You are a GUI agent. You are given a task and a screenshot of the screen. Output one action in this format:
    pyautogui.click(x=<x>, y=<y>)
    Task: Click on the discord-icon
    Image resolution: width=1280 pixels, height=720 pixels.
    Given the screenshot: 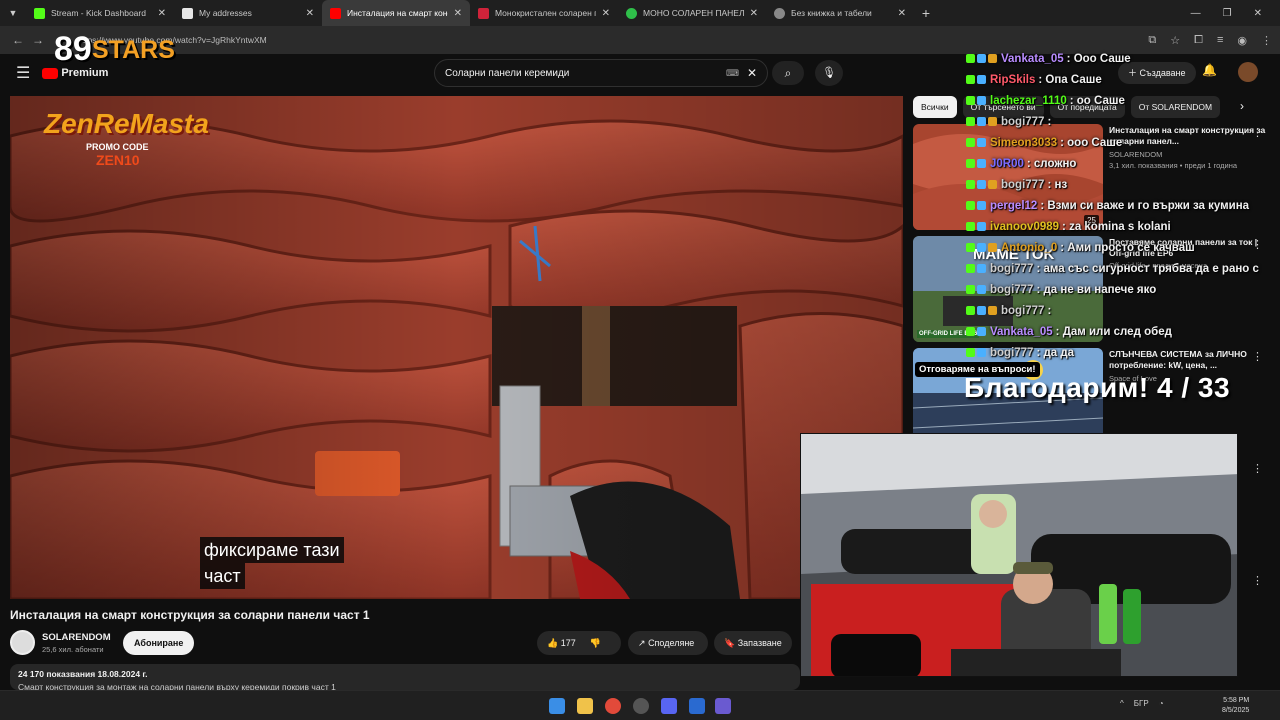 What is the action you would take?
    pyautogui.click(x=669, y=706)
    